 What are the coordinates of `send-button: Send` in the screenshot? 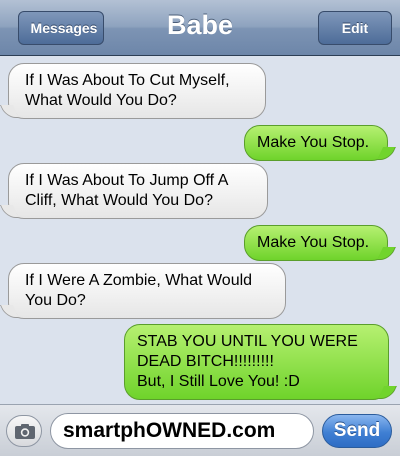 It's located at (357, 431).